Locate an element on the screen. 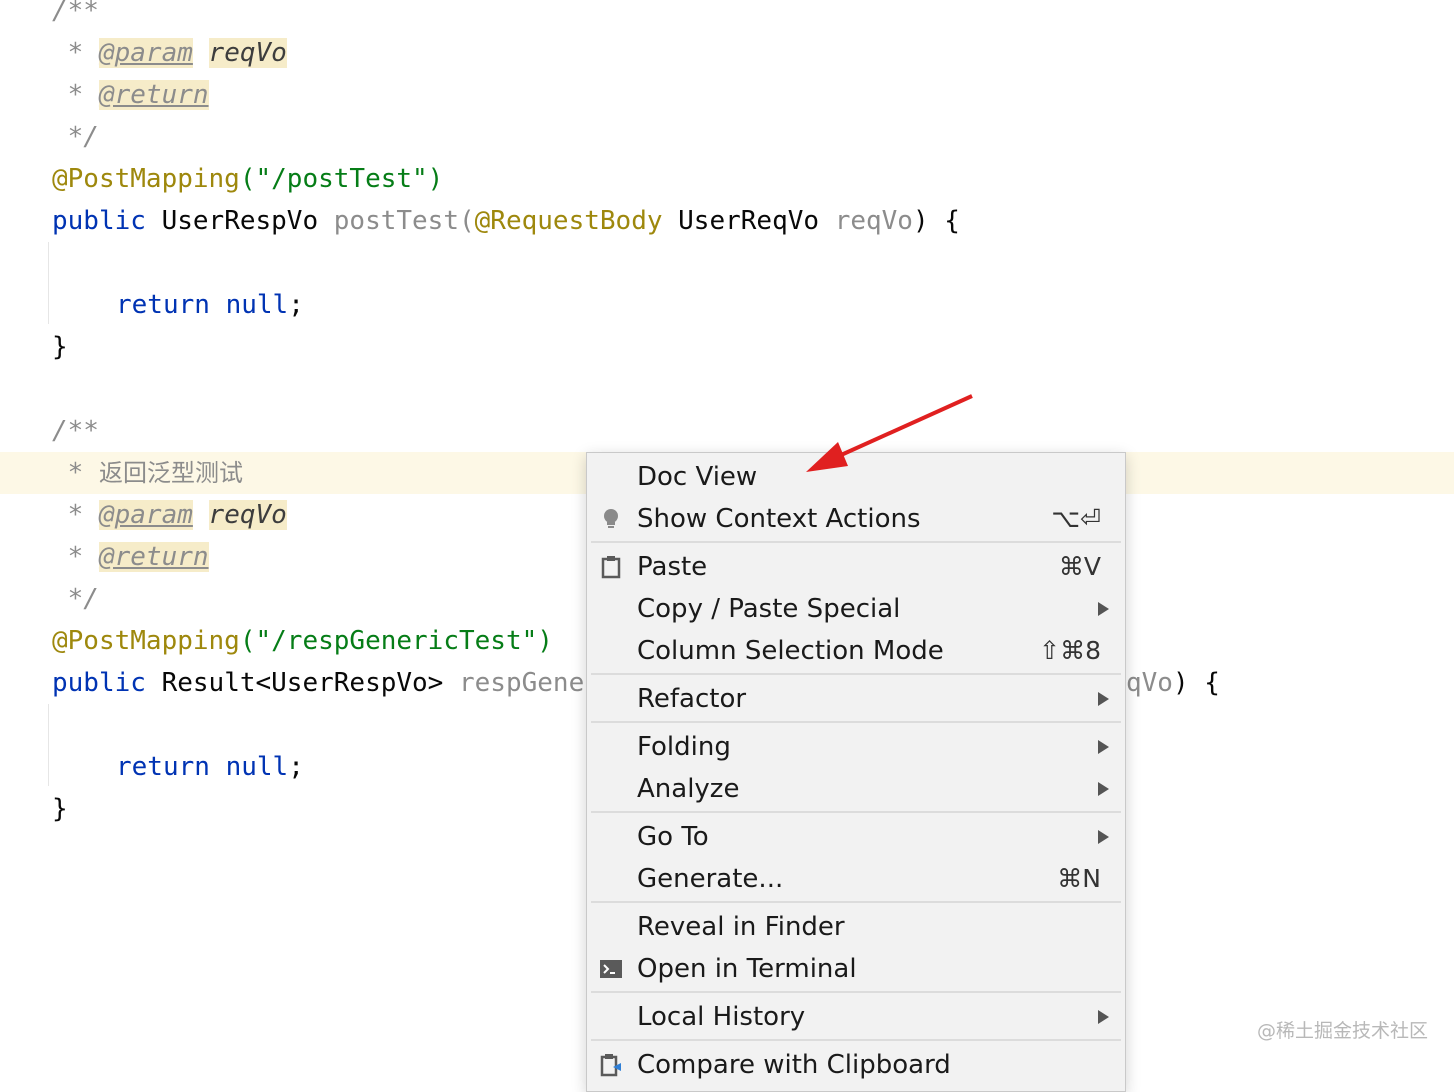 This screenshot has height=1092, width=1454. code-line: @PostMapping("/respGenericTest") is located at coordinates (302, 641).